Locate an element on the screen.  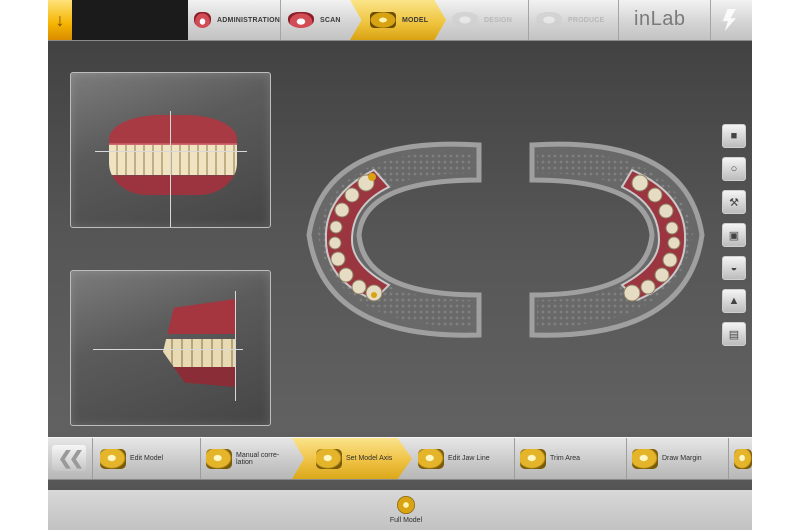
tool-edit-model: Edit Model is located at coordinates (150, 458).